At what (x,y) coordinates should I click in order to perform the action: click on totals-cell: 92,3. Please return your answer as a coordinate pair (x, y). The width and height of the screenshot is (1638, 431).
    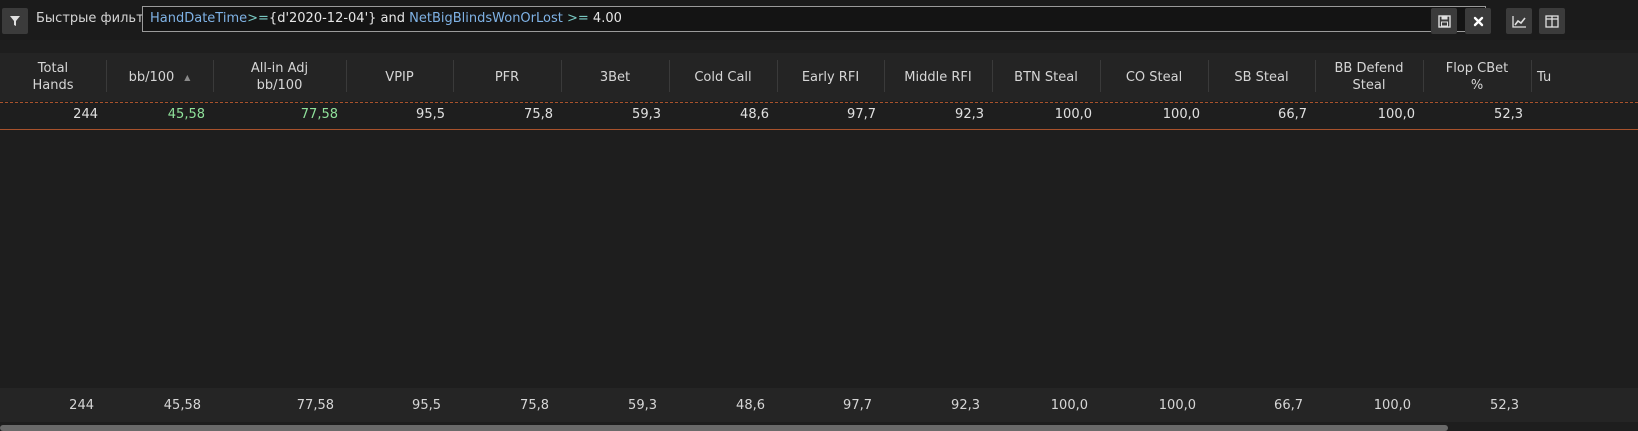
    Looking at the image, I should click on (965, 405).